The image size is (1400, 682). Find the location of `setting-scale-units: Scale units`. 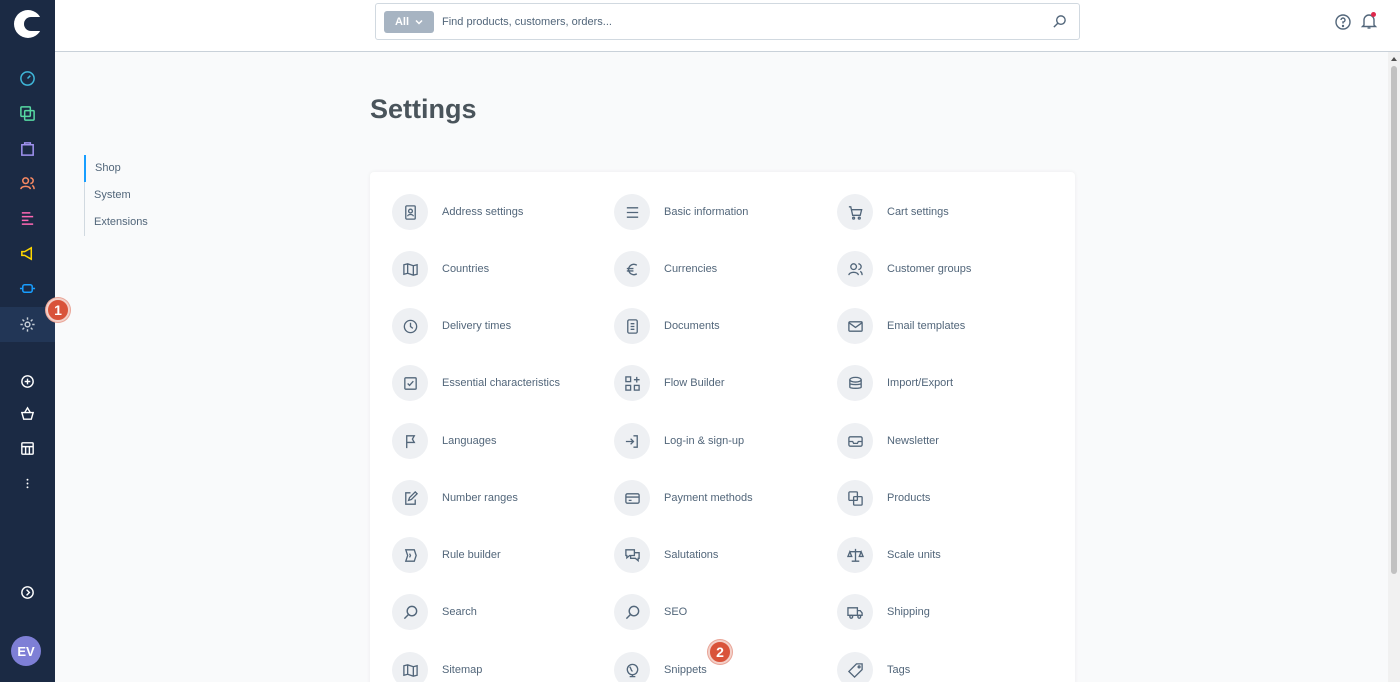

setting-scale-units: Scale units is located at coordinates (889, 555).